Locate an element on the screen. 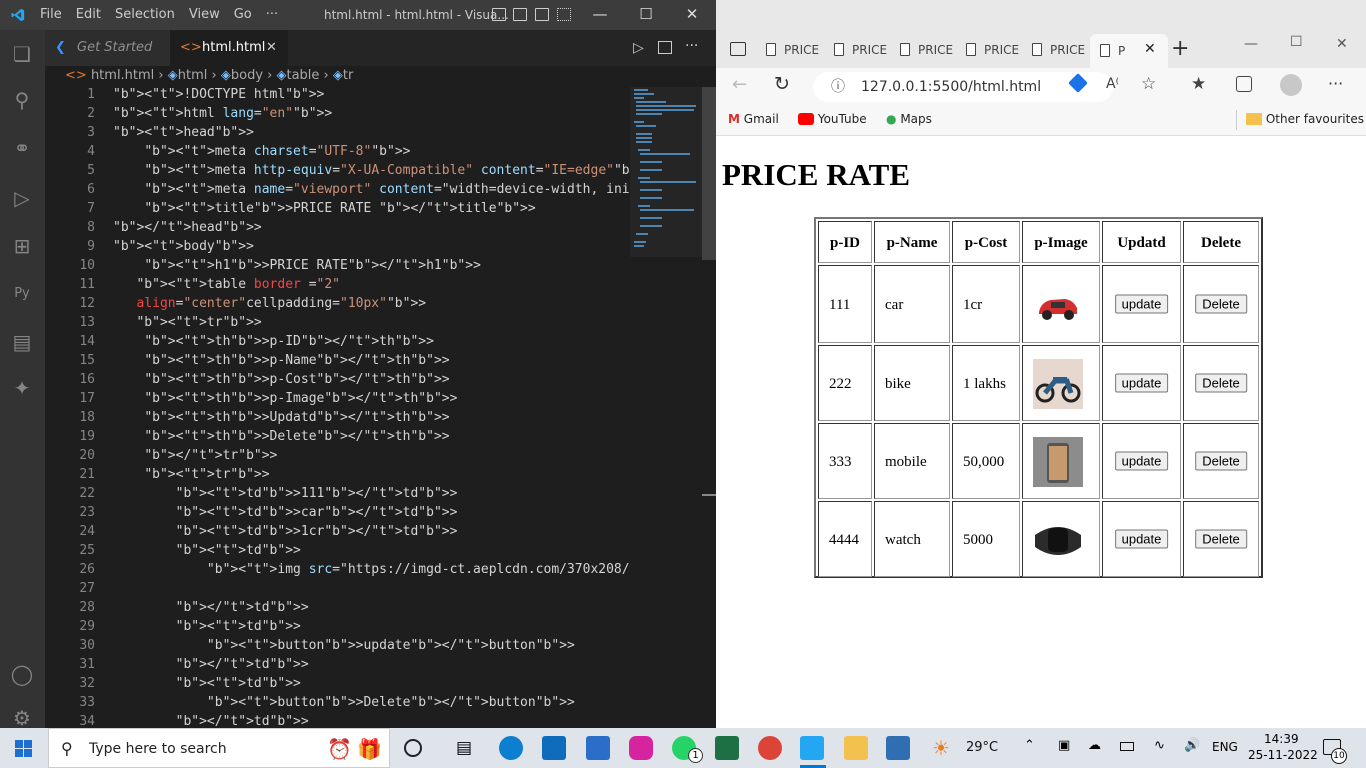 The width and height of the screenshot is (1366, 768). code-line: "b"><"t">th"b">>p-ID"b"></"t">th"b">> is located at coordinates (273, 341).